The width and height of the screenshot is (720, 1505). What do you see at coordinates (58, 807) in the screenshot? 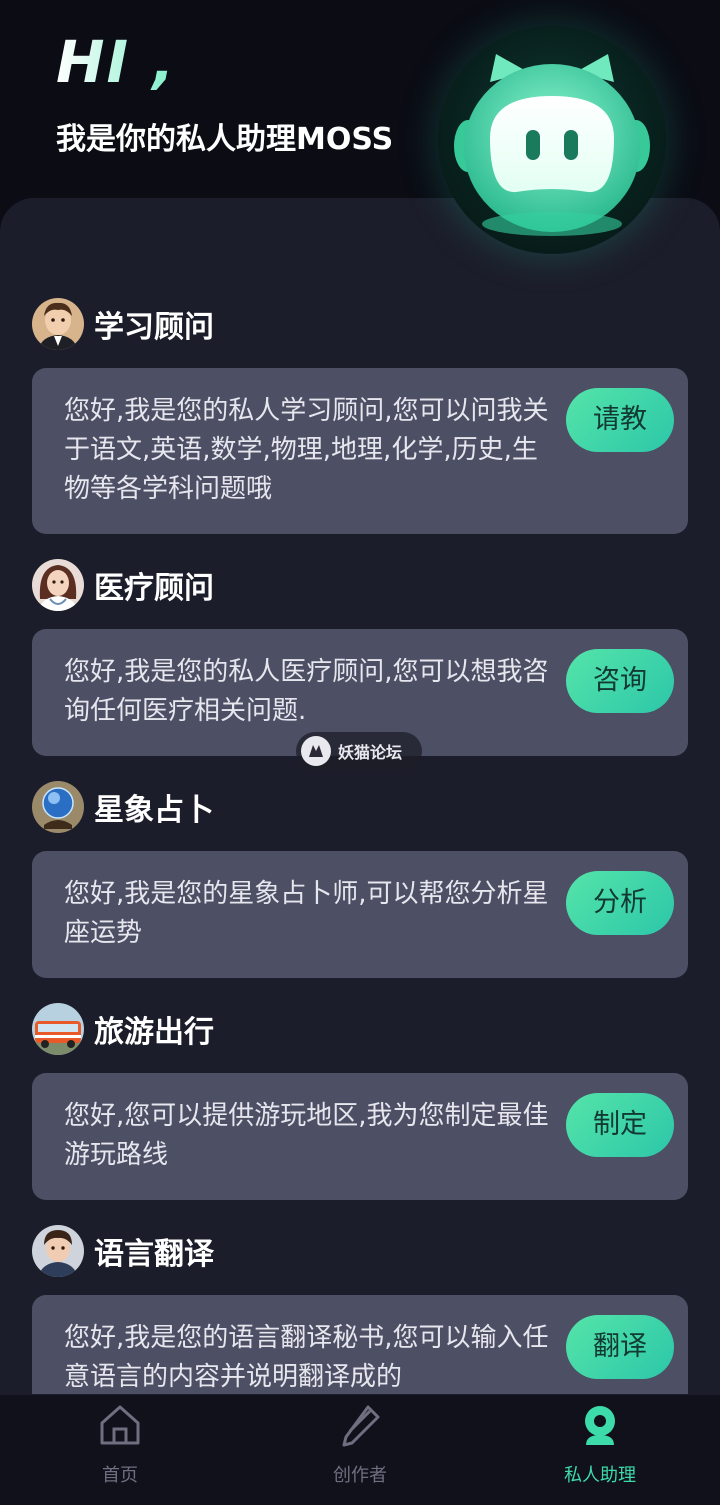
I see `crystal-ball-avatar` at bounding box center [58, 807].